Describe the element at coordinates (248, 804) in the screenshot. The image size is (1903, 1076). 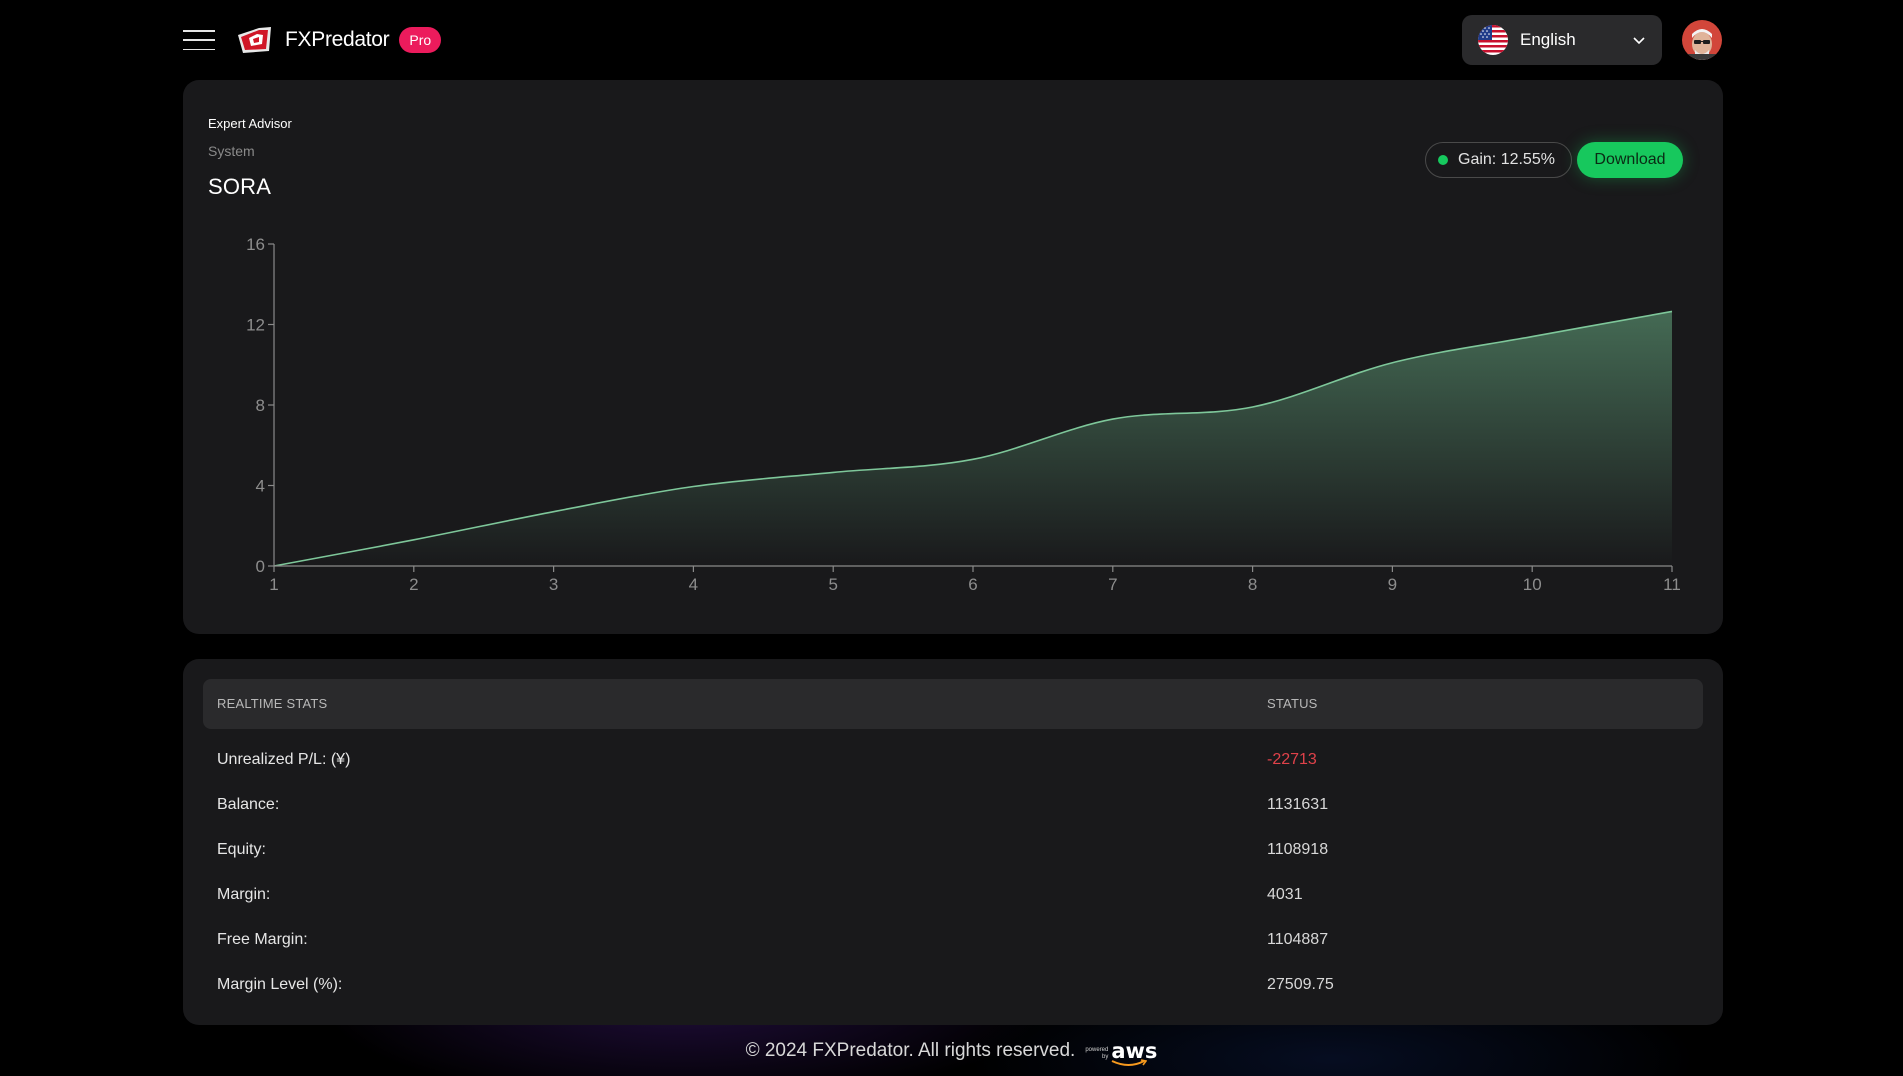
I see `stat-label: Balance:` at that location.